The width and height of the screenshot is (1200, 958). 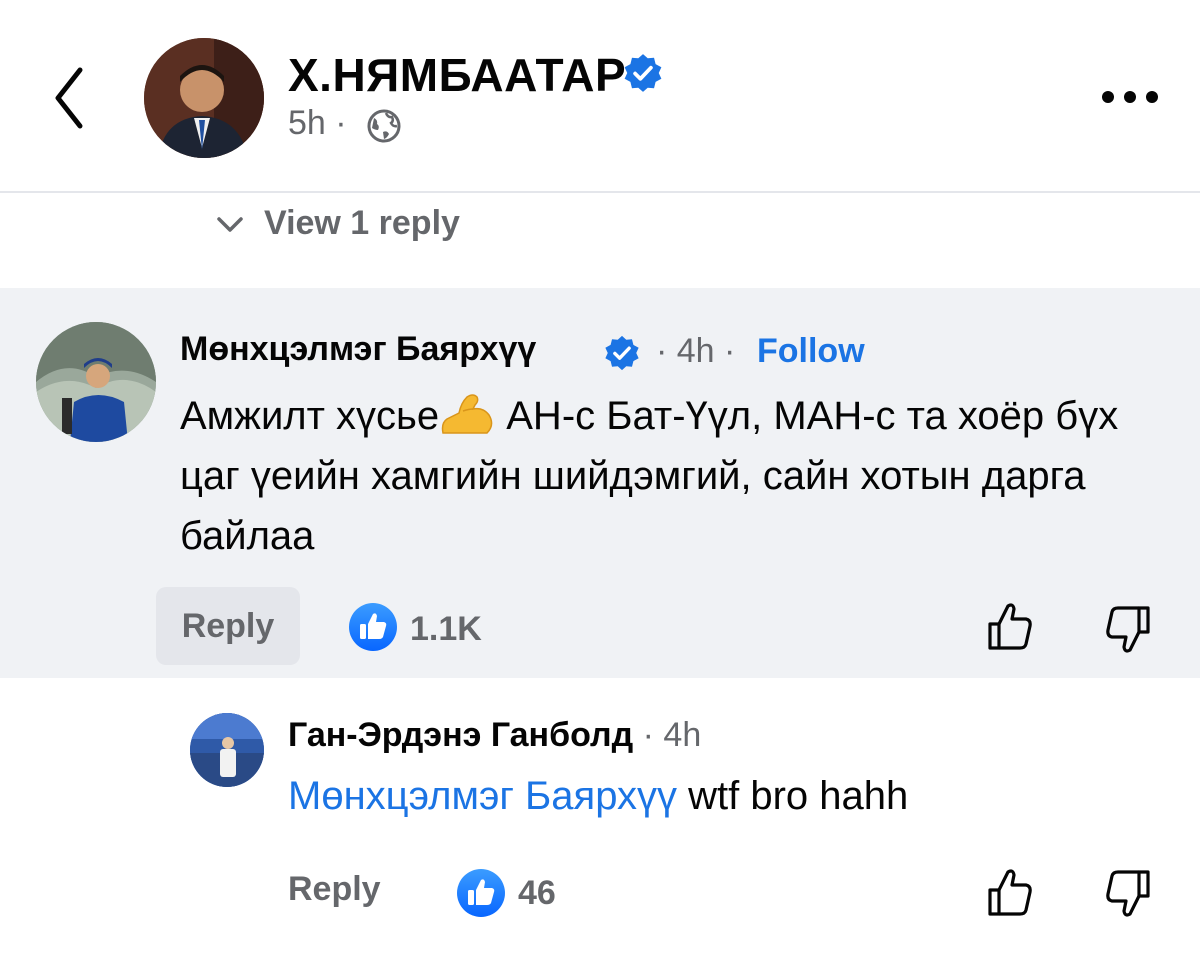 What do you see at coordinates (457, 75) in the screenshot?
I see `author-name: Х.НЯМБААТАР` at bounding box center [457, 75].